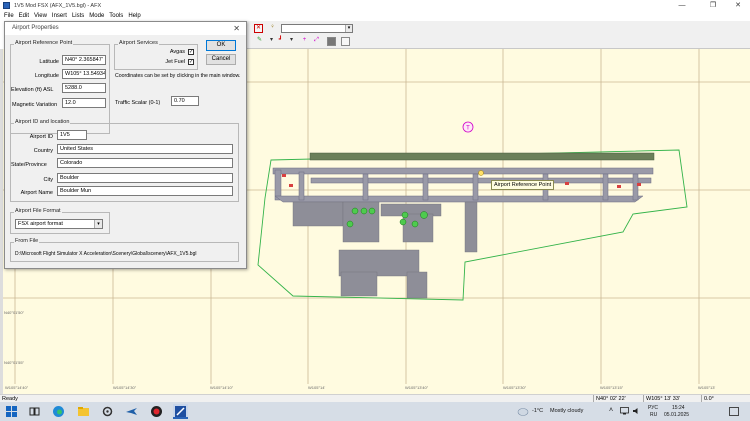 This screenshot has height=421, width=750. Describe the element at coordinates (317, 28) in the screenshot. I see `toolbar-combo: ▾` at that location.